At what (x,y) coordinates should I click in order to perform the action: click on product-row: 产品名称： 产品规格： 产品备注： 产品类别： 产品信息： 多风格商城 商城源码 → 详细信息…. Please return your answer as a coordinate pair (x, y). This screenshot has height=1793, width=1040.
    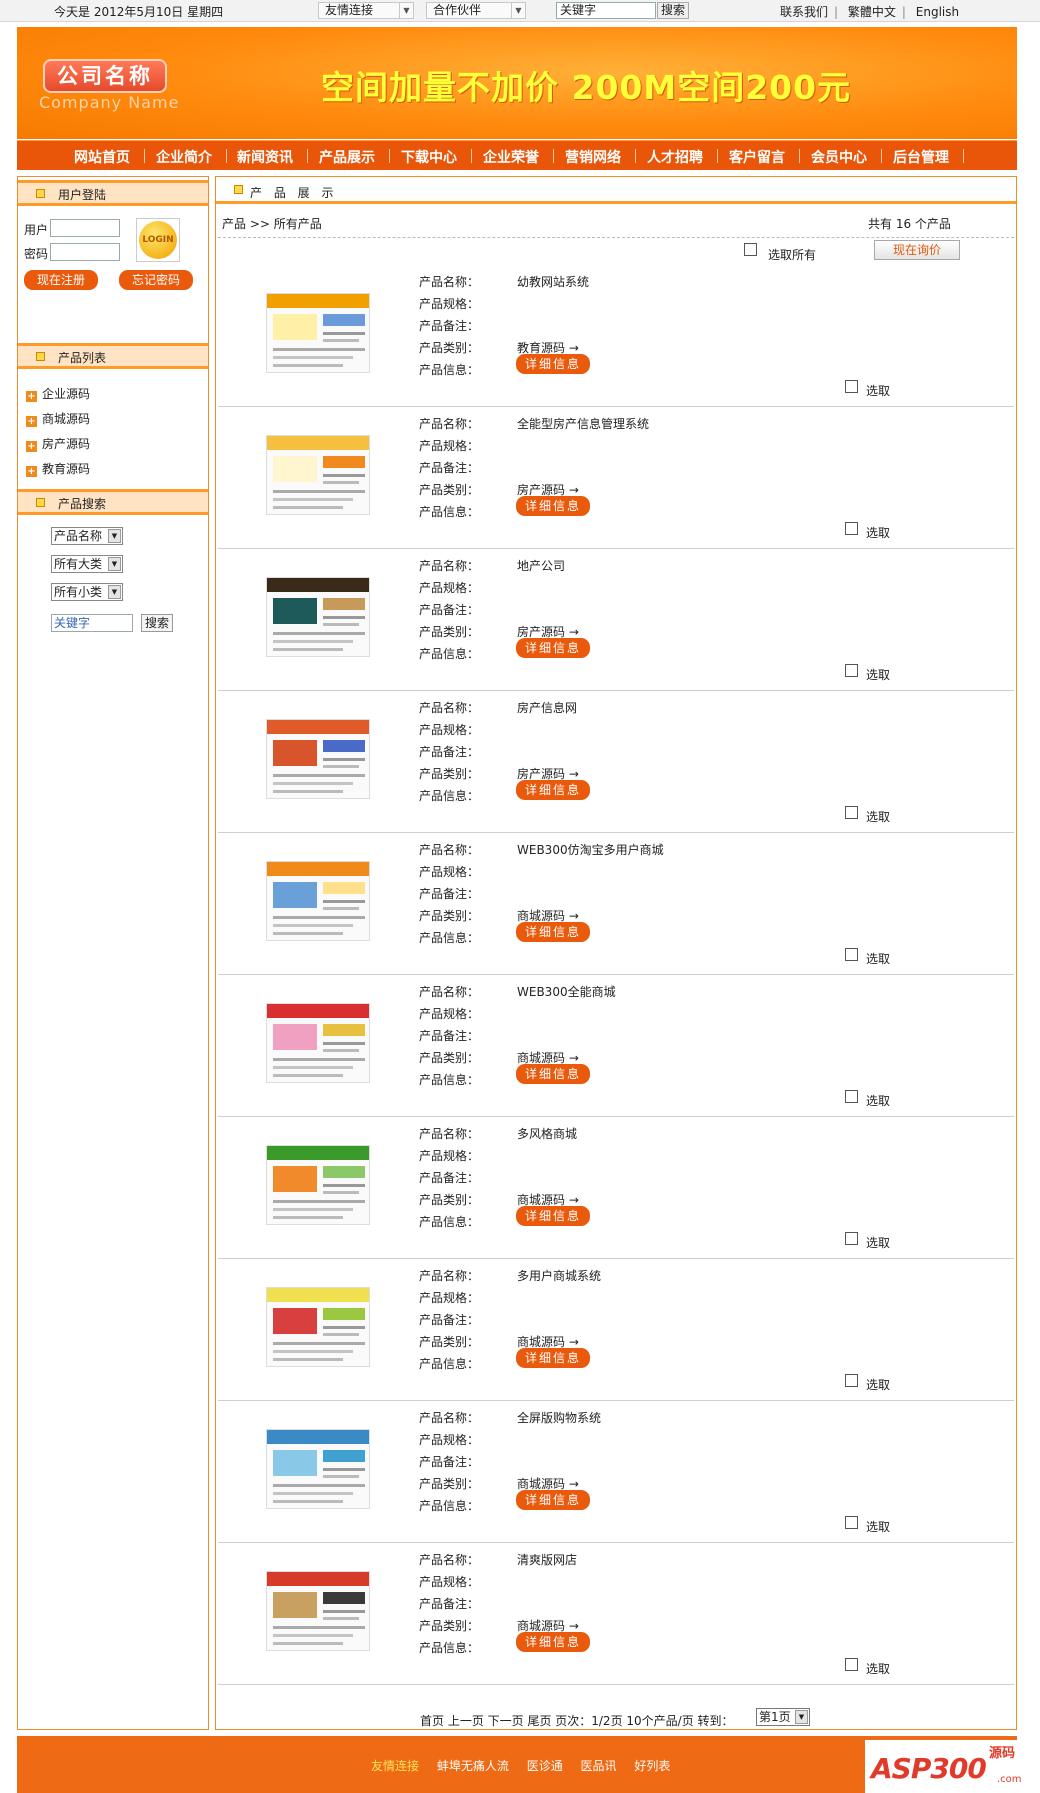
    Looking at the image, I should click on (616, 1188).